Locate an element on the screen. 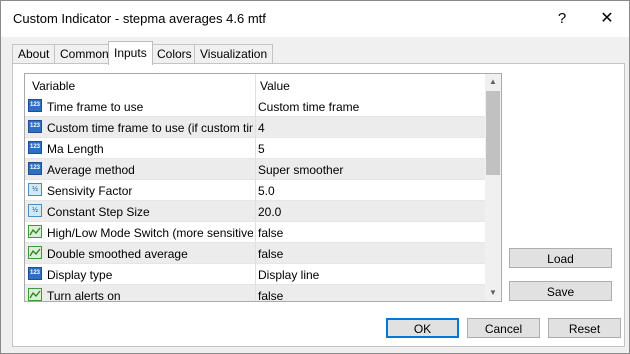  reset-button: Reset is located at coordinates (584, 328).